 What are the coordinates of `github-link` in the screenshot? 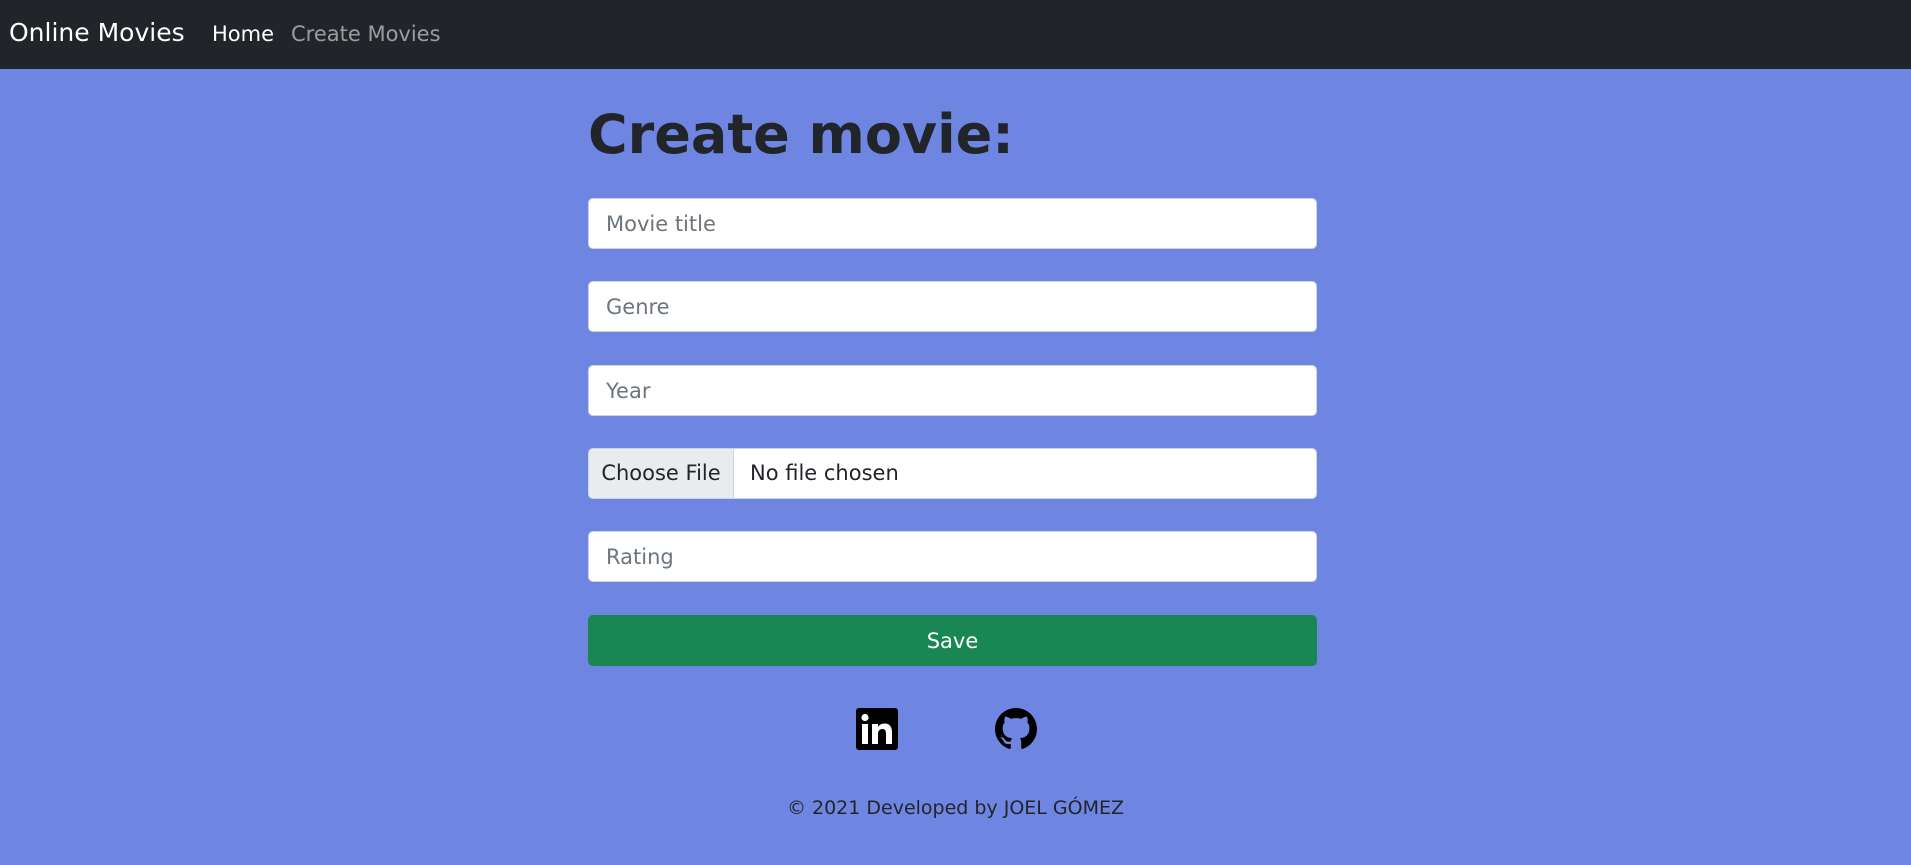 It's located at (1016, 729).